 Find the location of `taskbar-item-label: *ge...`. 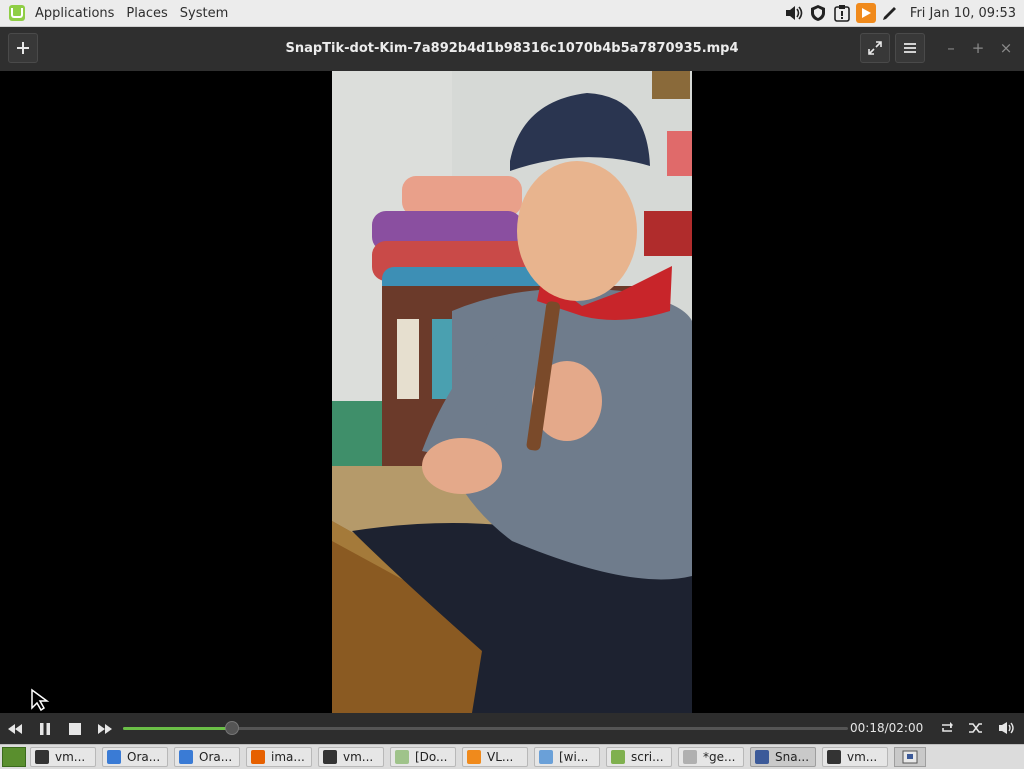

taskbar-item-label: *ge... is located at coordinates (719, 757).